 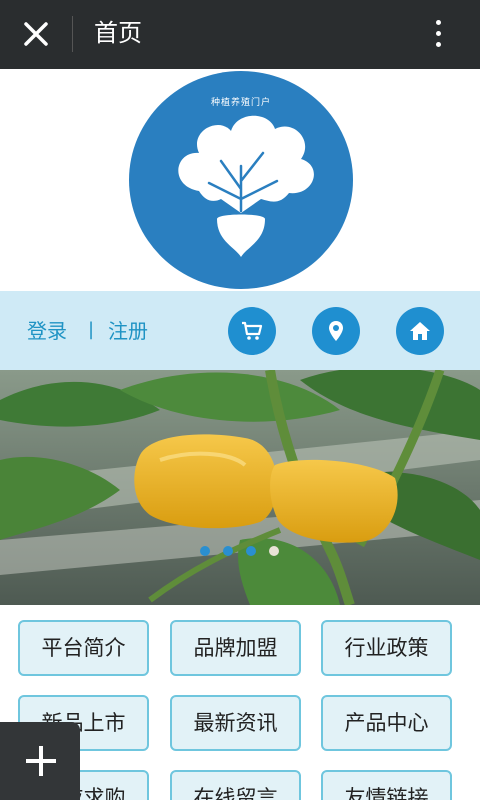 I want to click on top-bar: 首页, so click(x=240, y=34).